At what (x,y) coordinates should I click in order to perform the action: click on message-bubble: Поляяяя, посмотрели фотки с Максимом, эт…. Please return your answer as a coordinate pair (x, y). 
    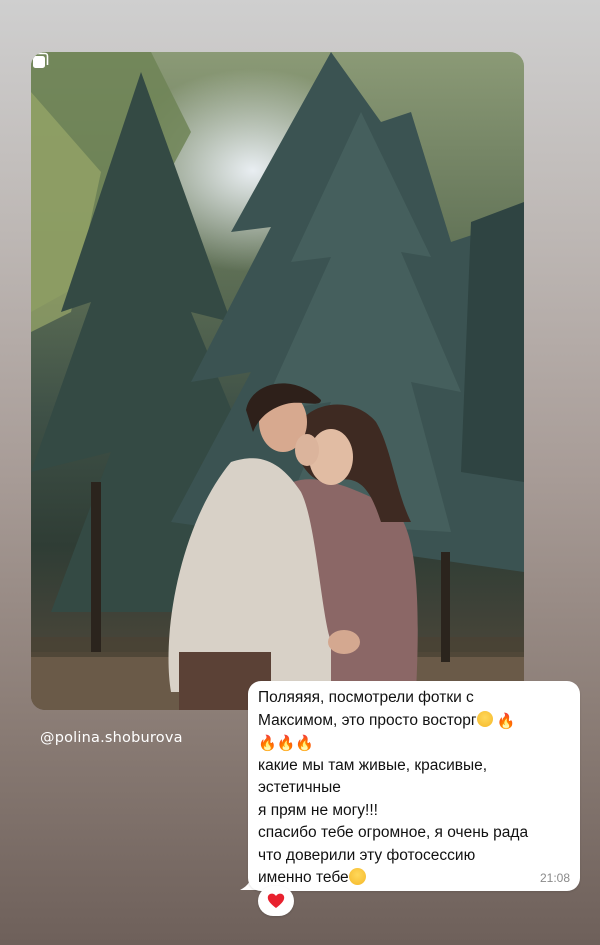
    Looking at the image, I should click on (414, 786).